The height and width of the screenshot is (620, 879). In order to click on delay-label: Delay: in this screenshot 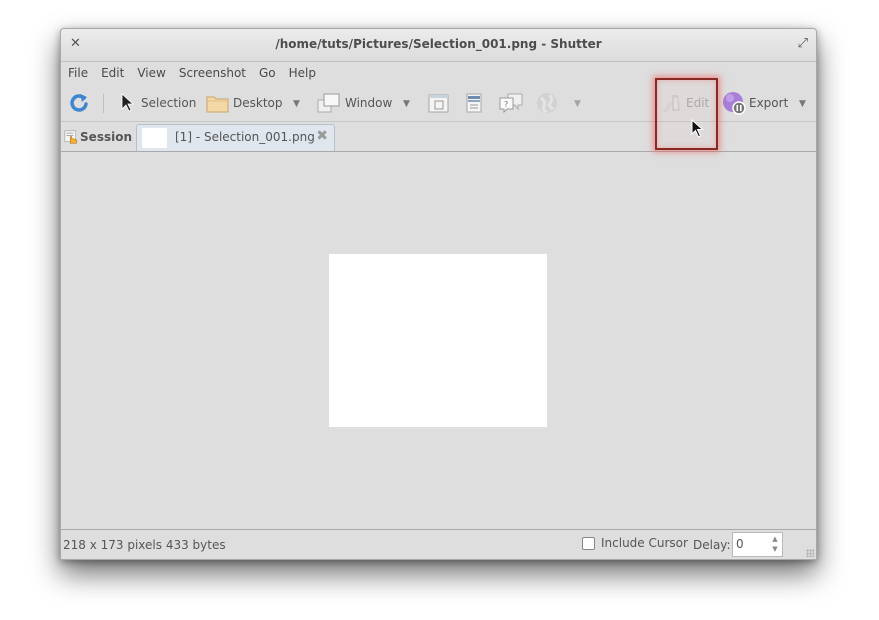, I will do `click(712, 545)`.